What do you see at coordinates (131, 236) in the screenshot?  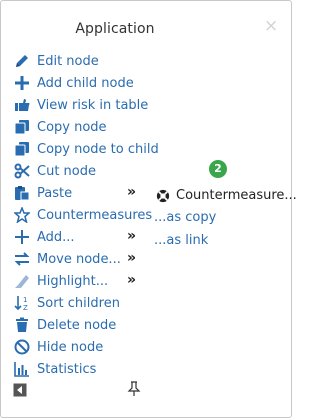 I see `submenu-arrow-add: »` at bounding box center [131, 236].